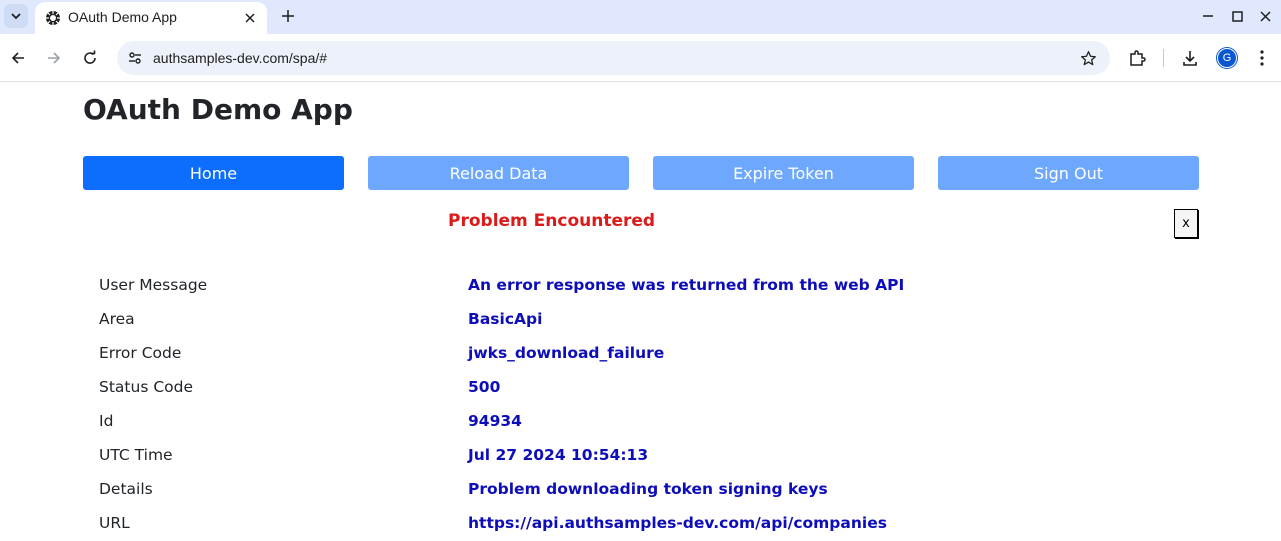  Describe the element at coordinates (1186, 223) in the screenshot. I see `close-error-button: x` at that location.